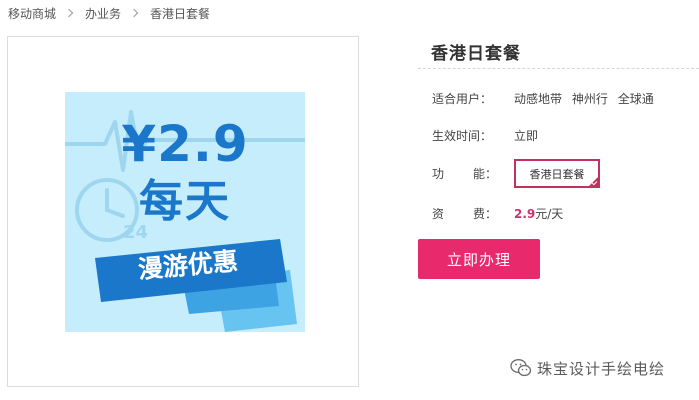 The image size is (699, 400). What do you see at coordinates (526, 136) in the screenshot?
I see `effective-value: 立即` at bounding box center [526, 136].